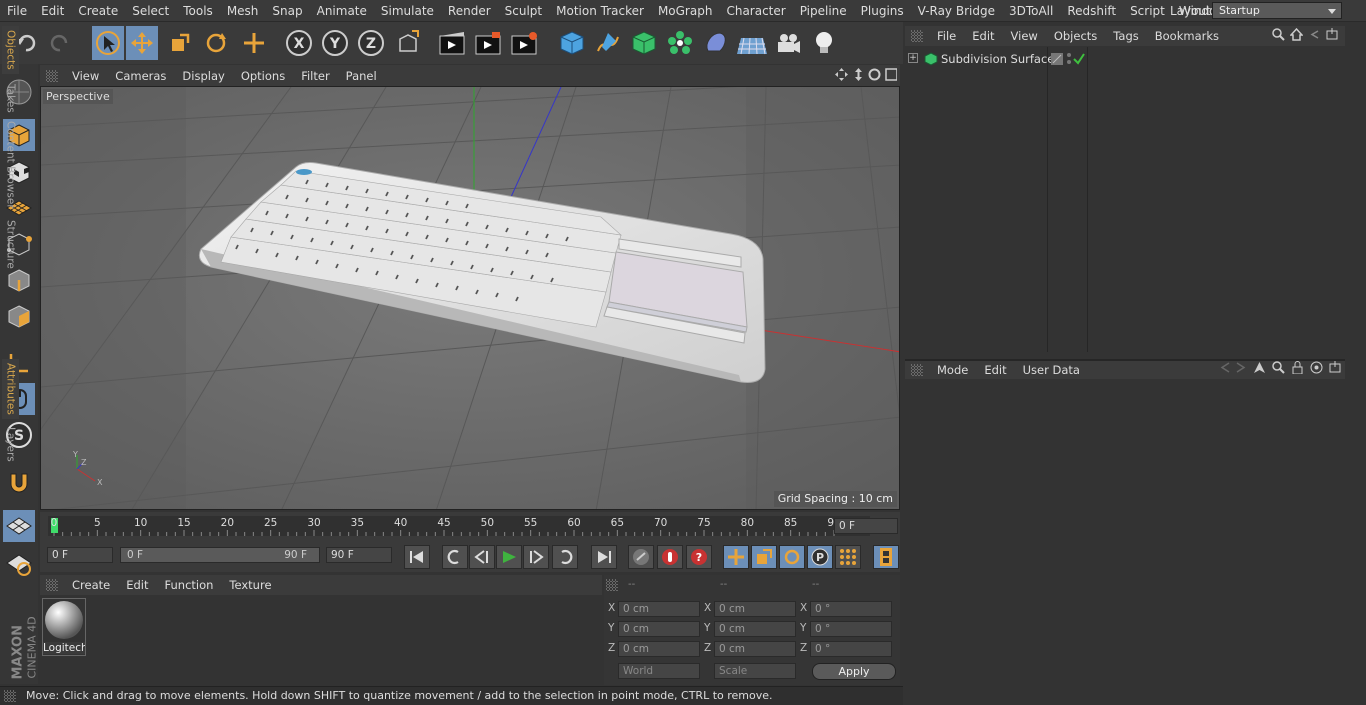 The width and height of the screenshot is (1366, 705). Describe the element at coordinates (956, 11) in the screenshot. I see `menu-v-ray-bridge: V-Ray Bridge` at that location.